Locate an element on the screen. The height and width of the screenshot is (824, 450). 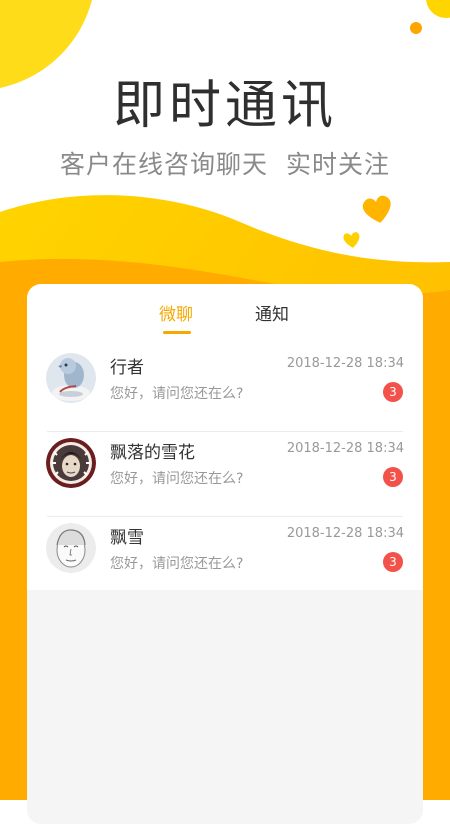
small-heart-icon is located at coordinates (351, 240).